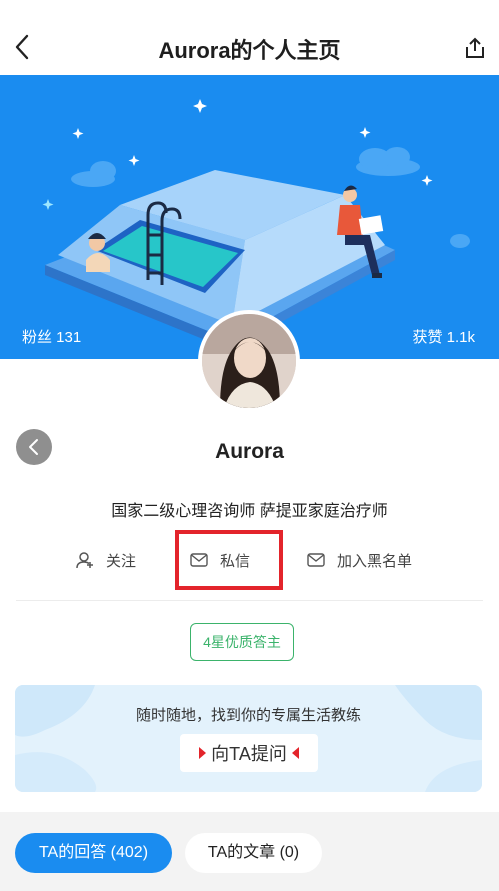 The image size is (499, 891). I want to click on page-title: Aurora的个人主页, so click(249, 50).